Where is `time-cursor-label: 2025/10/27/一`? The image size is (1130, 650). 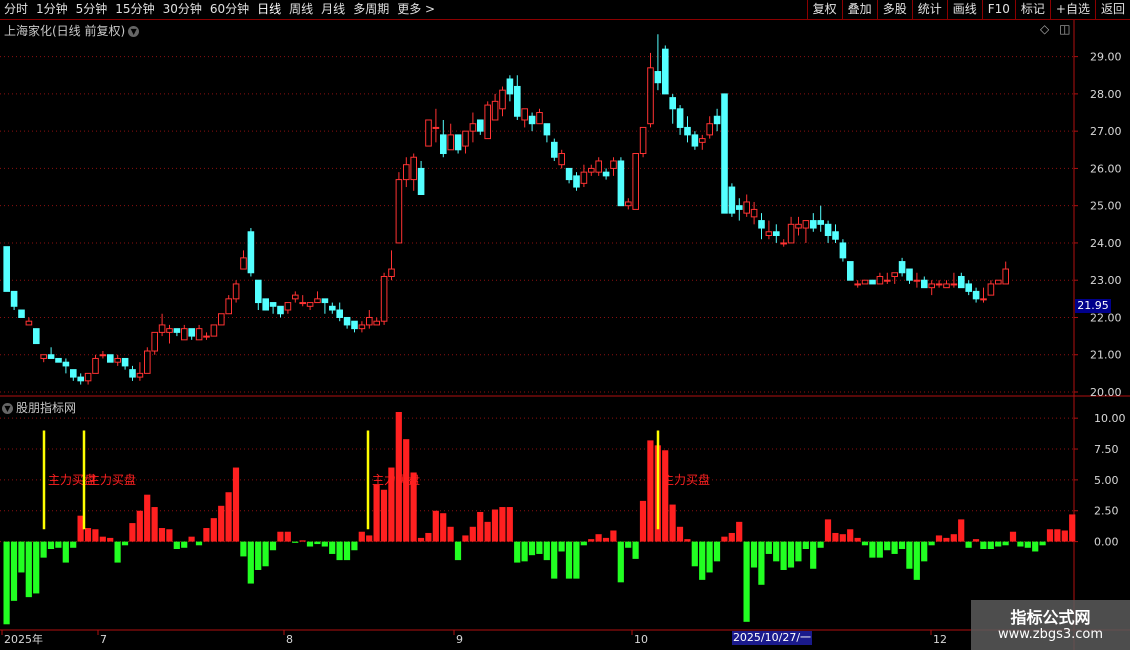
time-cursor-label: 2025/10/27/一 is located at coordinates (772, 638).